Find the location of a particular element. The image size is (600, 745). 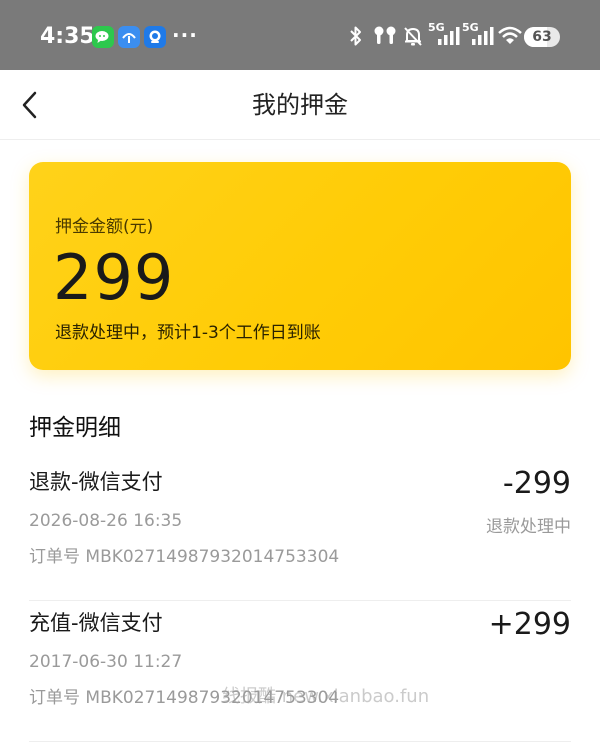

nav-bar: 我的押金 is located at coordinates (300, 105).